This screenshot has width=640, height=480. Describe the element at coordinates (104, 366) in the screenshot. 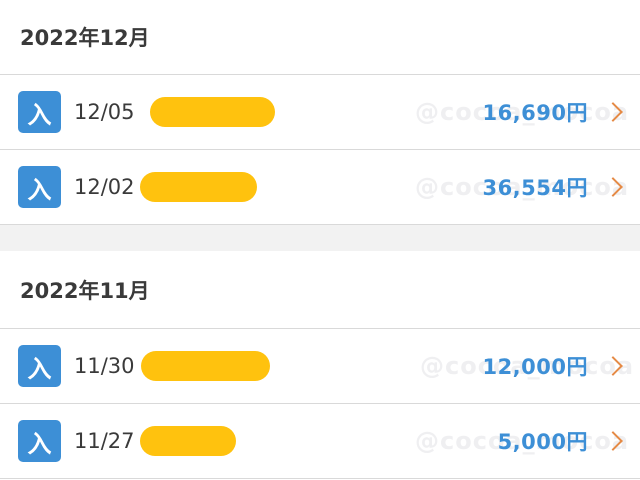

I see `transaction-date: 11/30` at that location.